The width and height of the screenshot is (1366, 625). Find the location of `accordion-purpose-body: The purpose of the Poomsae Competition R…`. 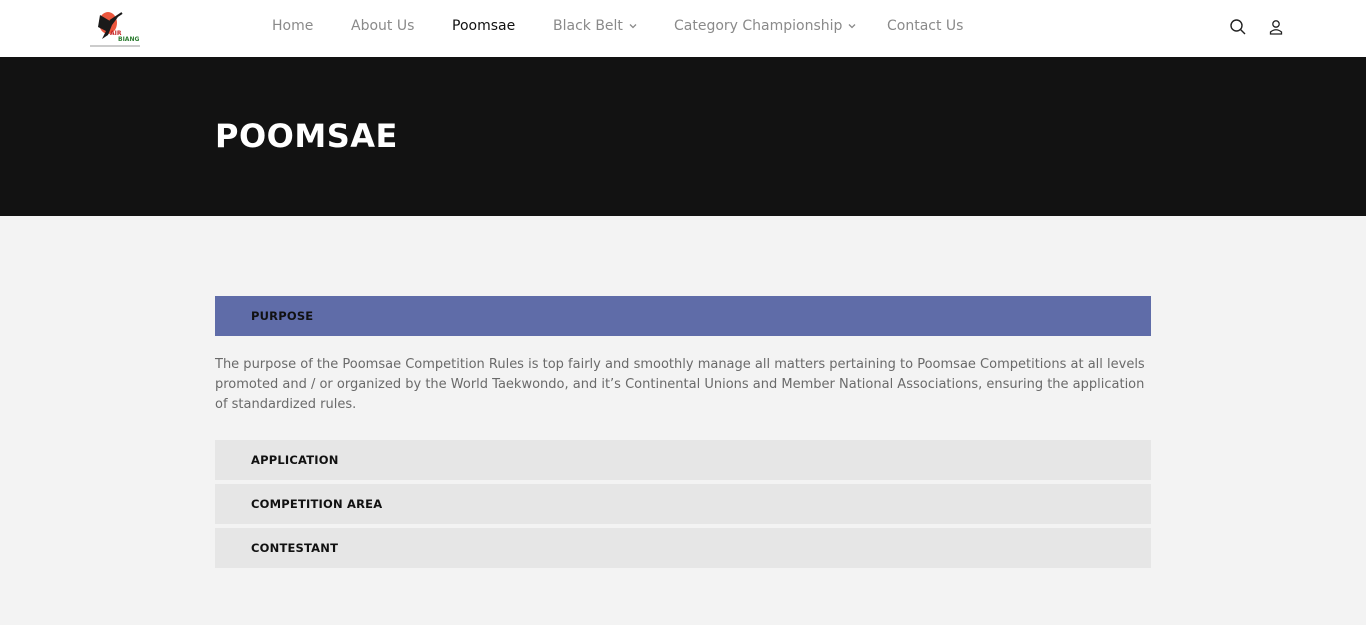

accordion-purpose-body: The purpose of the Poomsae Competition R… is located at coordinates (680, 384).